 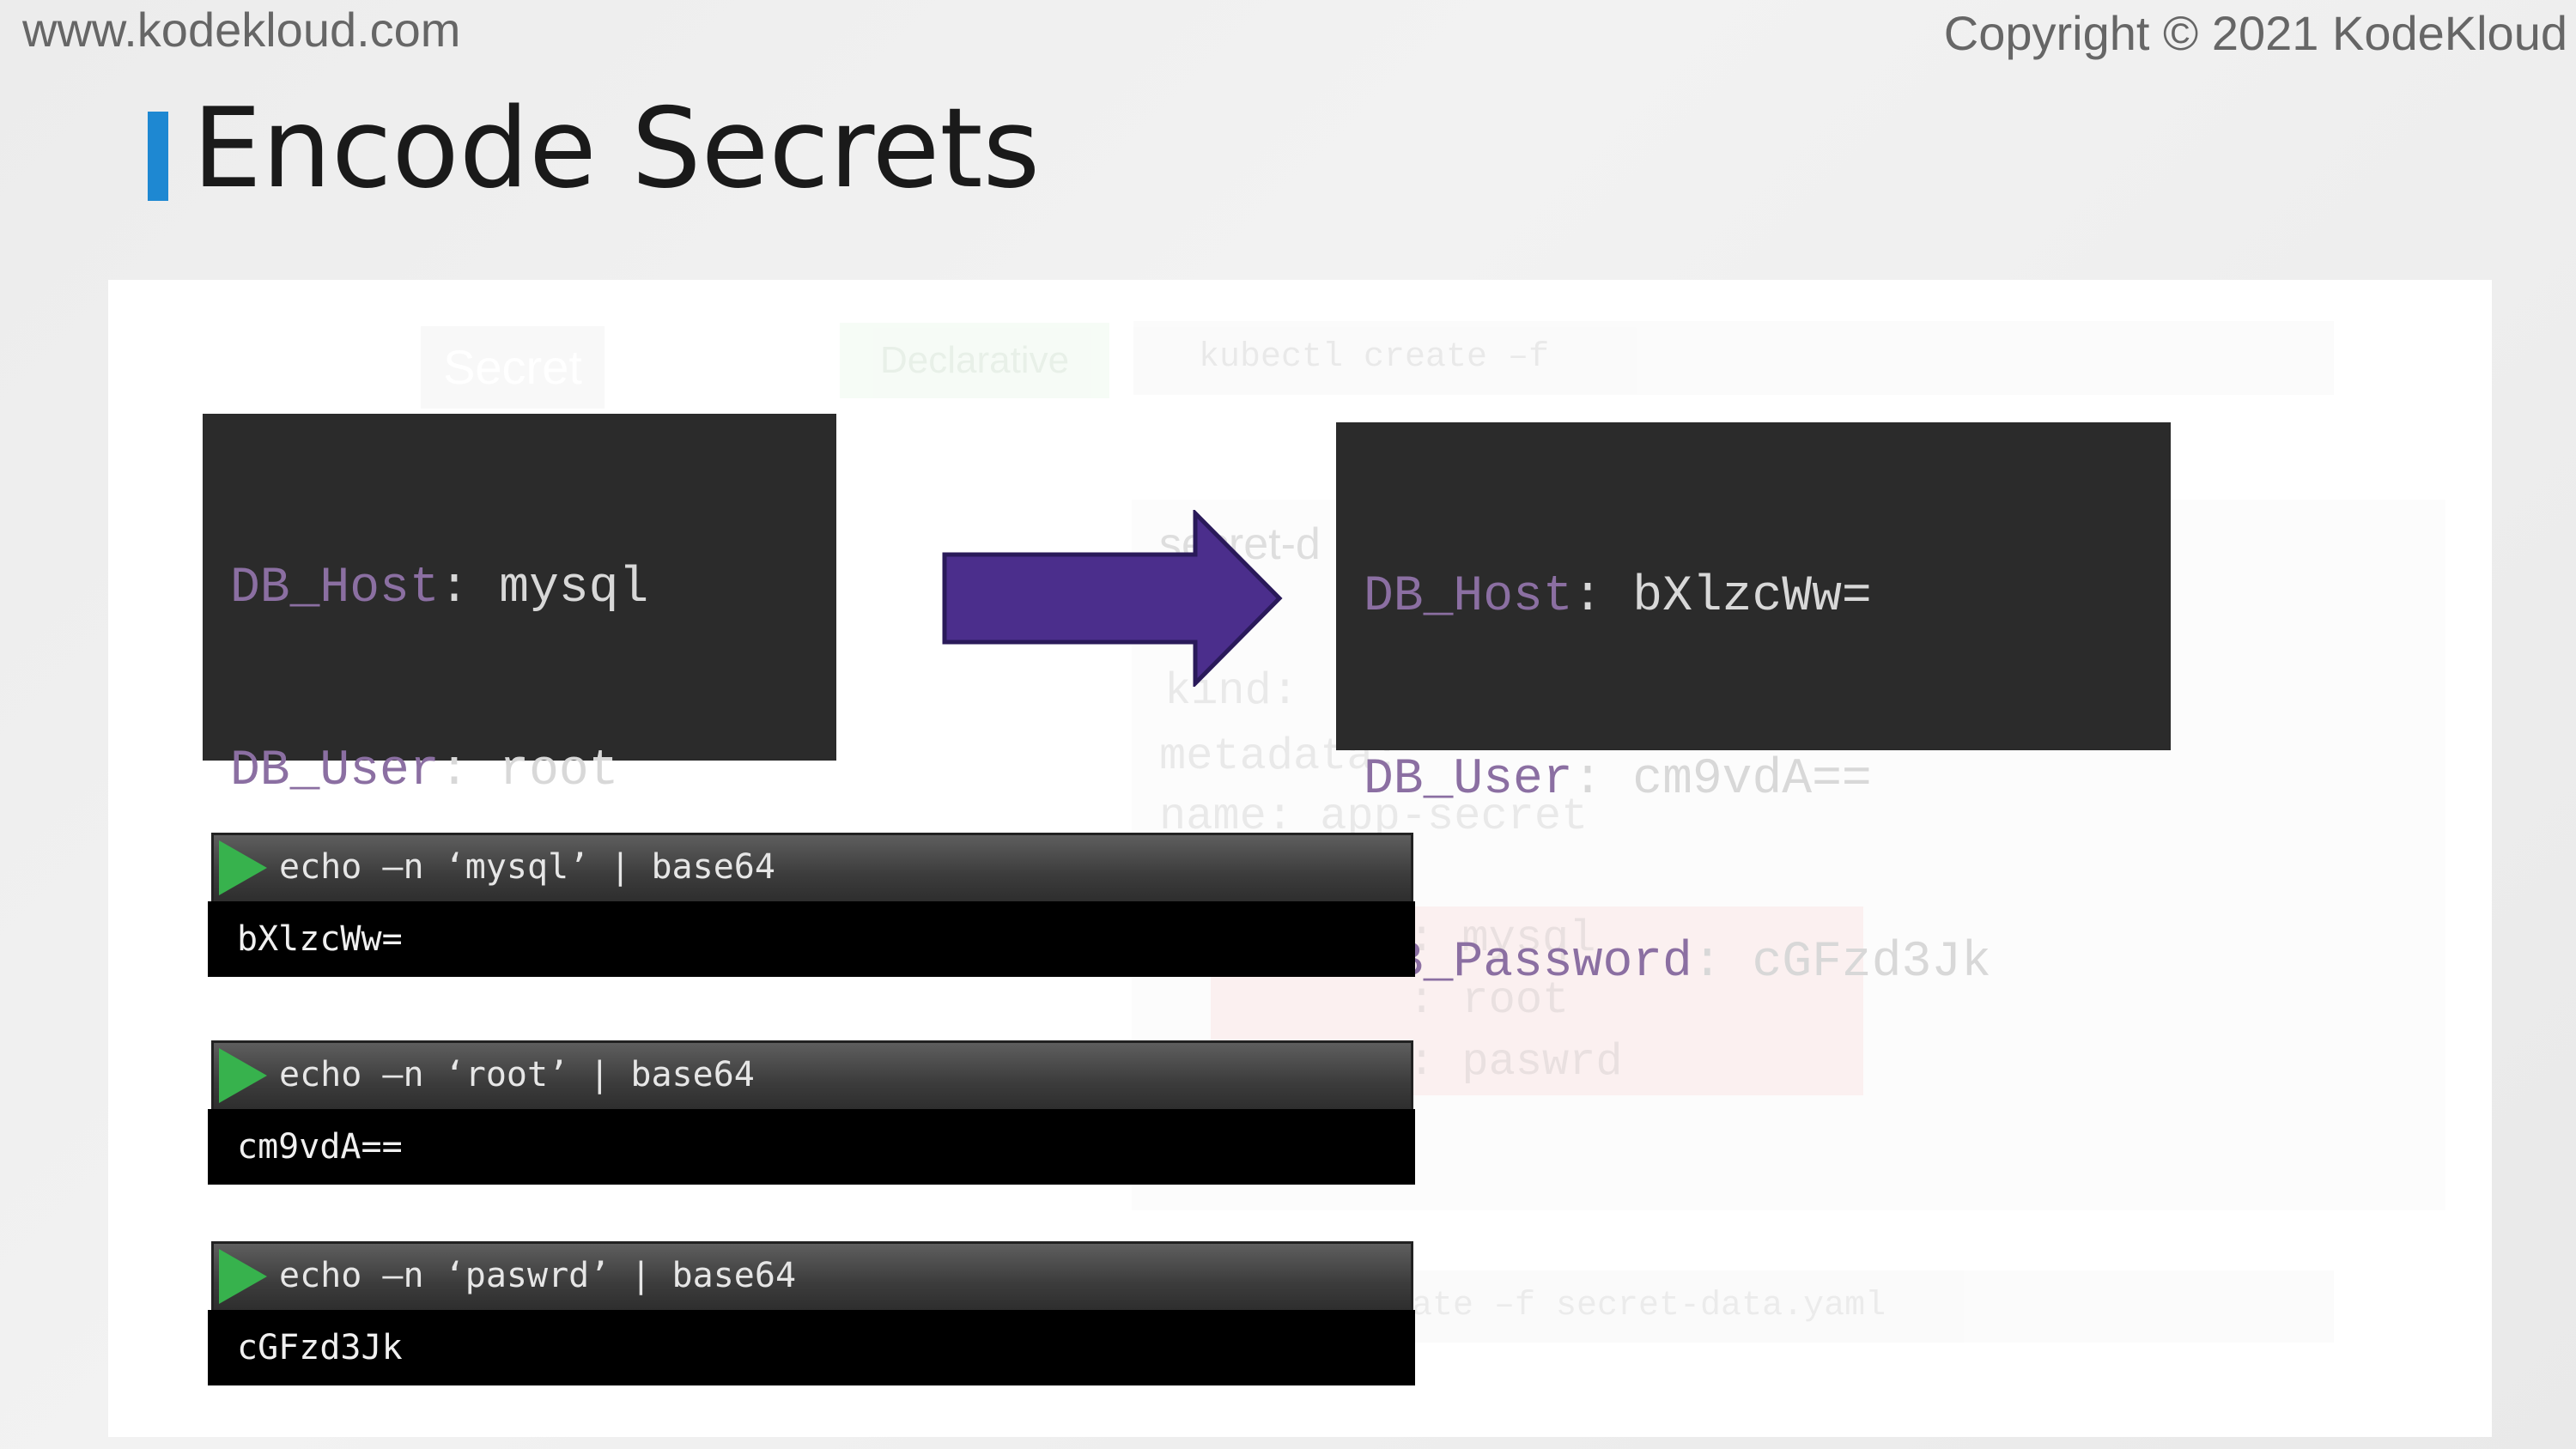 What do you see at coordinates (812, 1347) in the screenshot?
I see `terminal-output: cGFzd3Jk` at bounding box center [812, 1347].